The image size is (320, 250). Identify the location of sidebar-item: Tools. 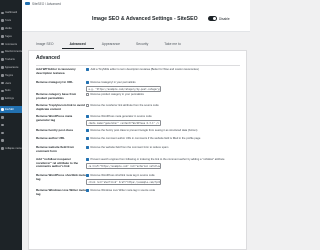
(11, 91).